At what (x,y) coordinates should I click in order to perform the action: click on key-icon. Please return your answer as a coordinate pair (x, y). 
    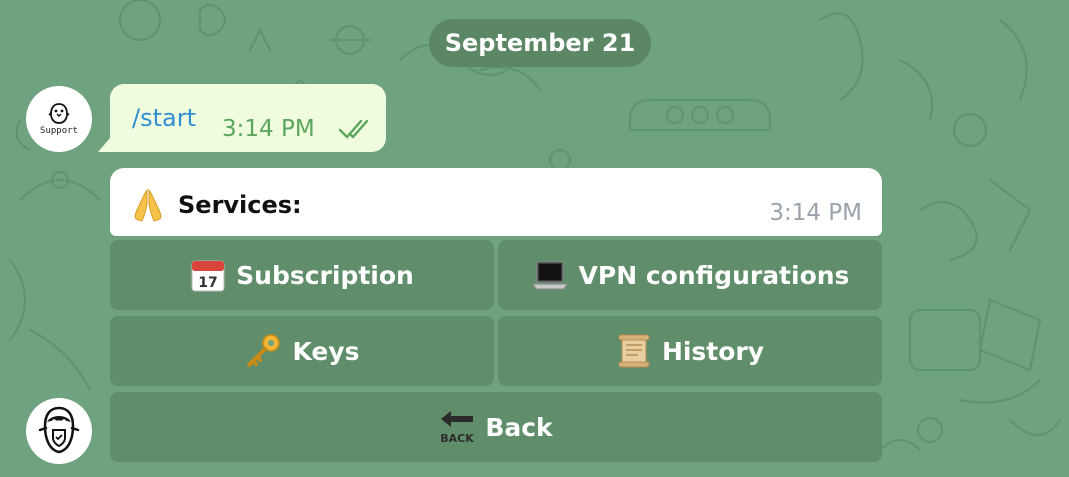
    Looking at the image, I should click on (264, 350).